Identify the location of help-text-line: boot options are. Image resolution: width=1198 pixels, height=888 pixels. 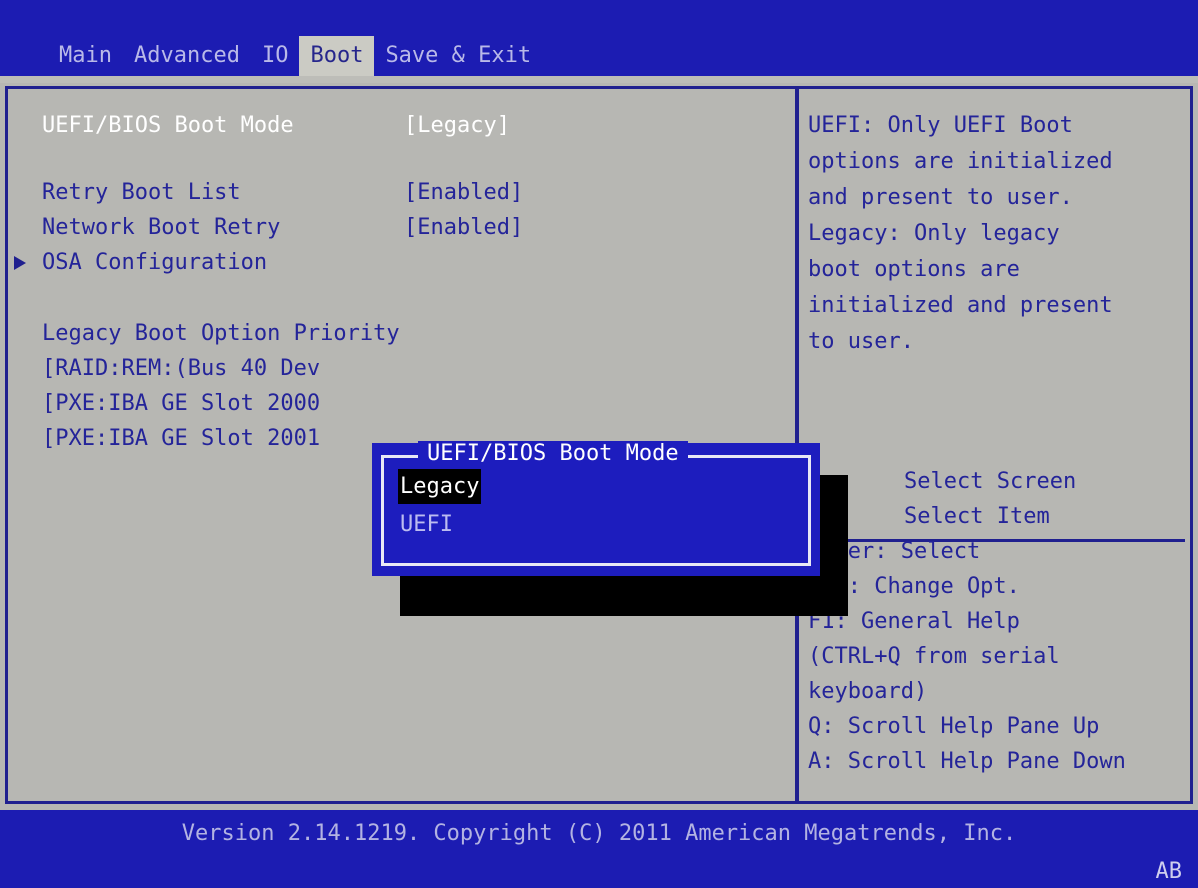
(914, 269).